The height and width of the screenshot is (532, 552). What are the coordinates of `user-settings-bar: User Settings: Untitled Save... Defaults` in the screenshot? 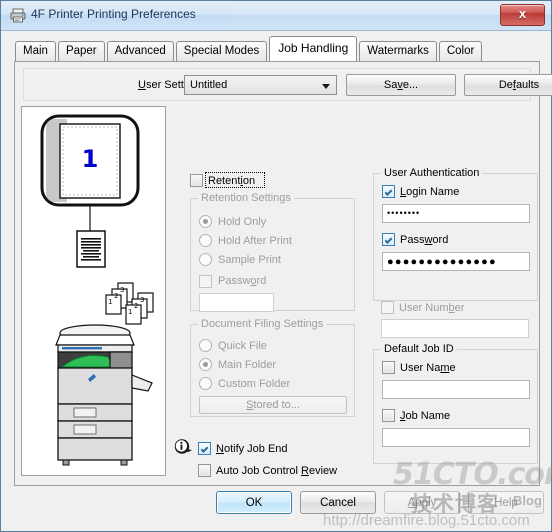 It's located at (287, 84).